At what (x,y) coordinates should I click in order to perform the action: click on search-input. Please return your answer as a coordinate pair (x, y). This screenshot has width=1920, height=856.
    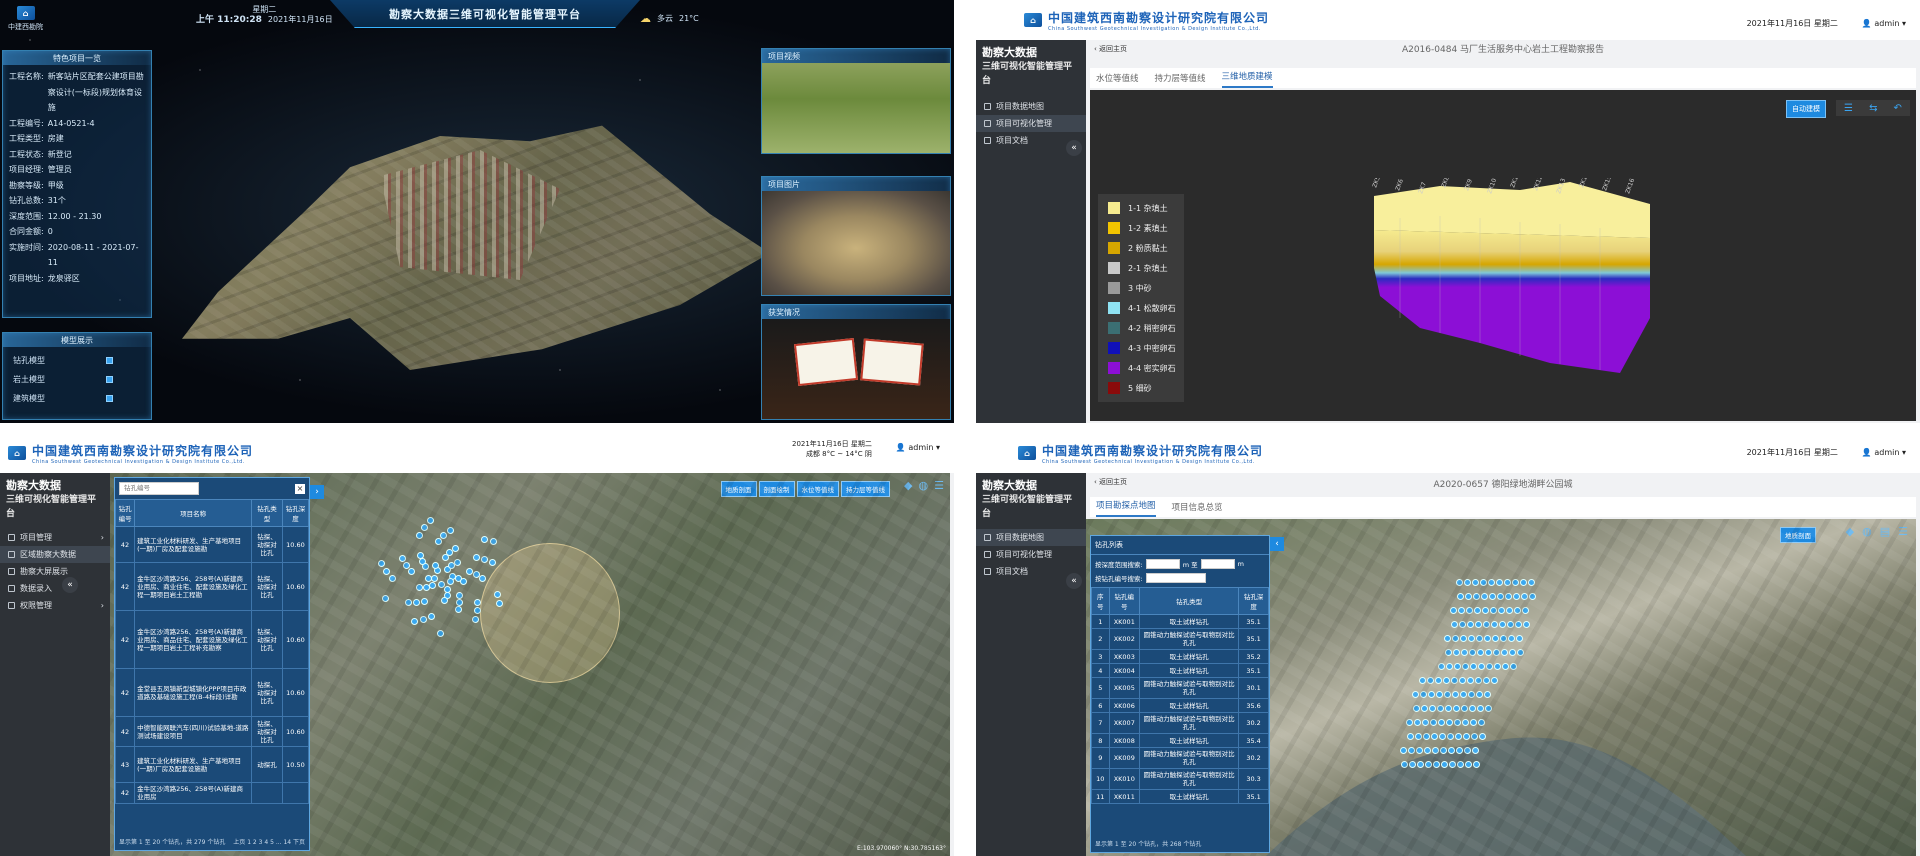
    Looking at the image, I should click on (159, 488).